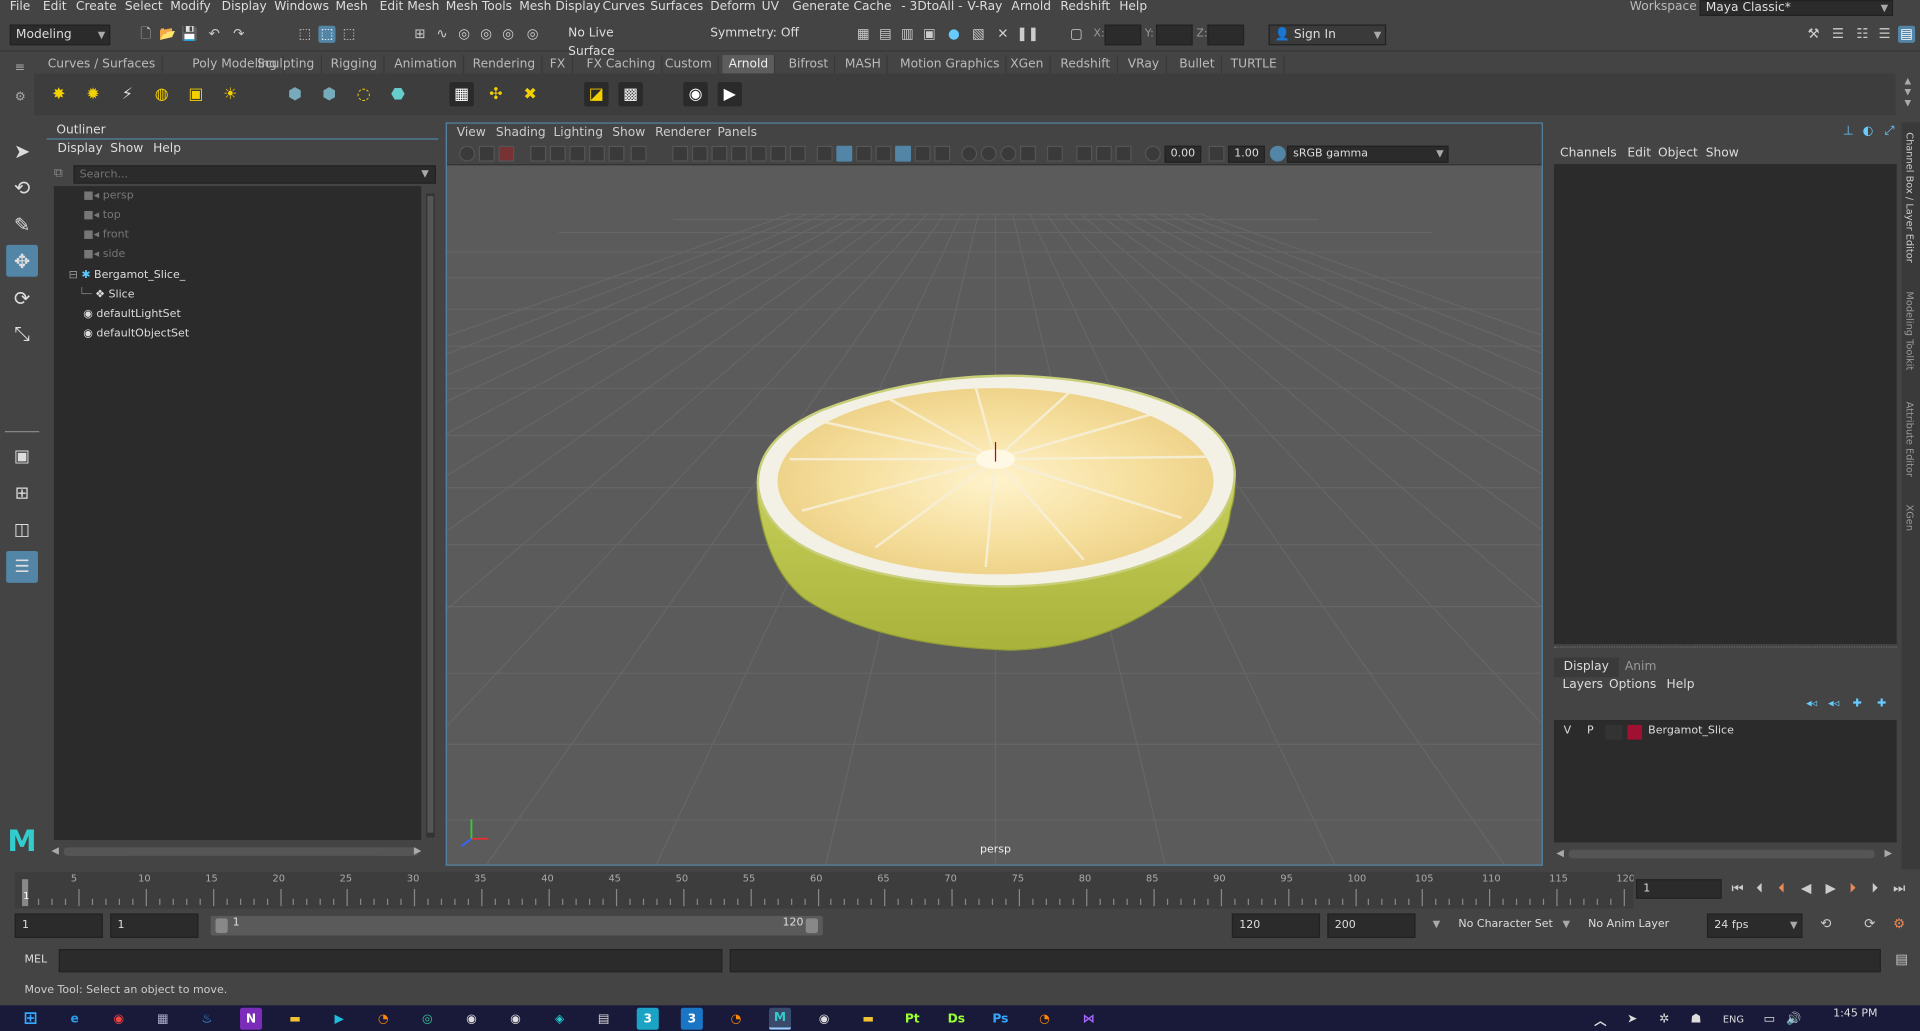 Image resolution: width=1920 pixels, height=1031 pixels. I want to click on volume-icon: 🔊, so click(1794, 1019).